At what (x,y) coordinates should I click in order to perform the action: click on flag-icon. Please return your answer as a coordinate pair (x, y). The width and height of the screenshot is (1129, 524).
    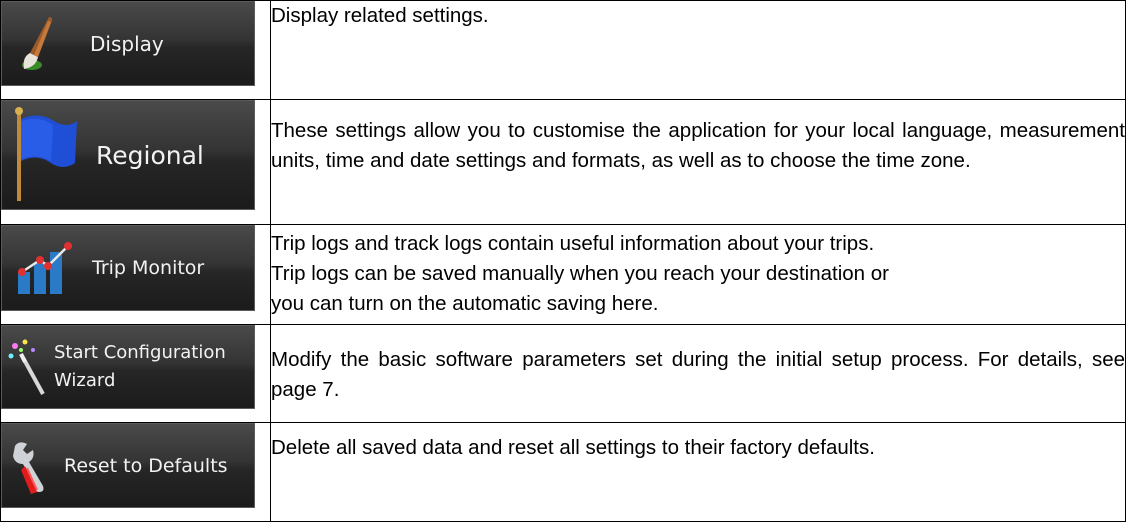
    Looking at the image, I should click on (44, 155).